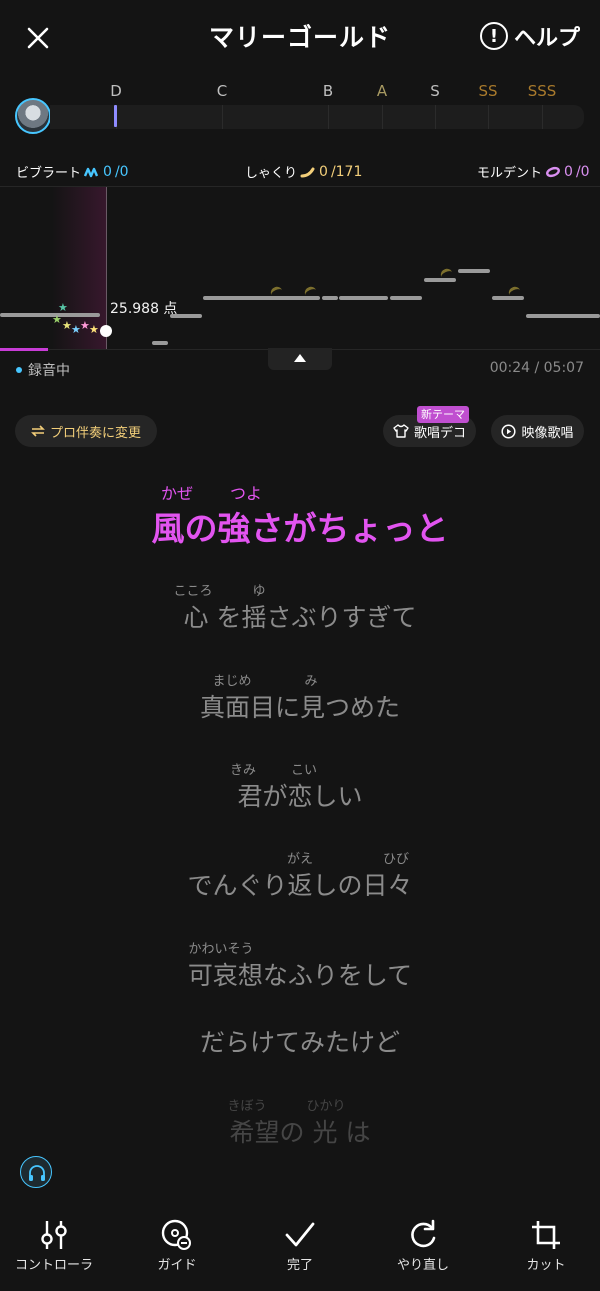 The height and width of the screenshot is (1291, 600). What do you see at coordinates (317, 117) in the screenshot?
I see `rank-track` at bounding box center [317, 117].